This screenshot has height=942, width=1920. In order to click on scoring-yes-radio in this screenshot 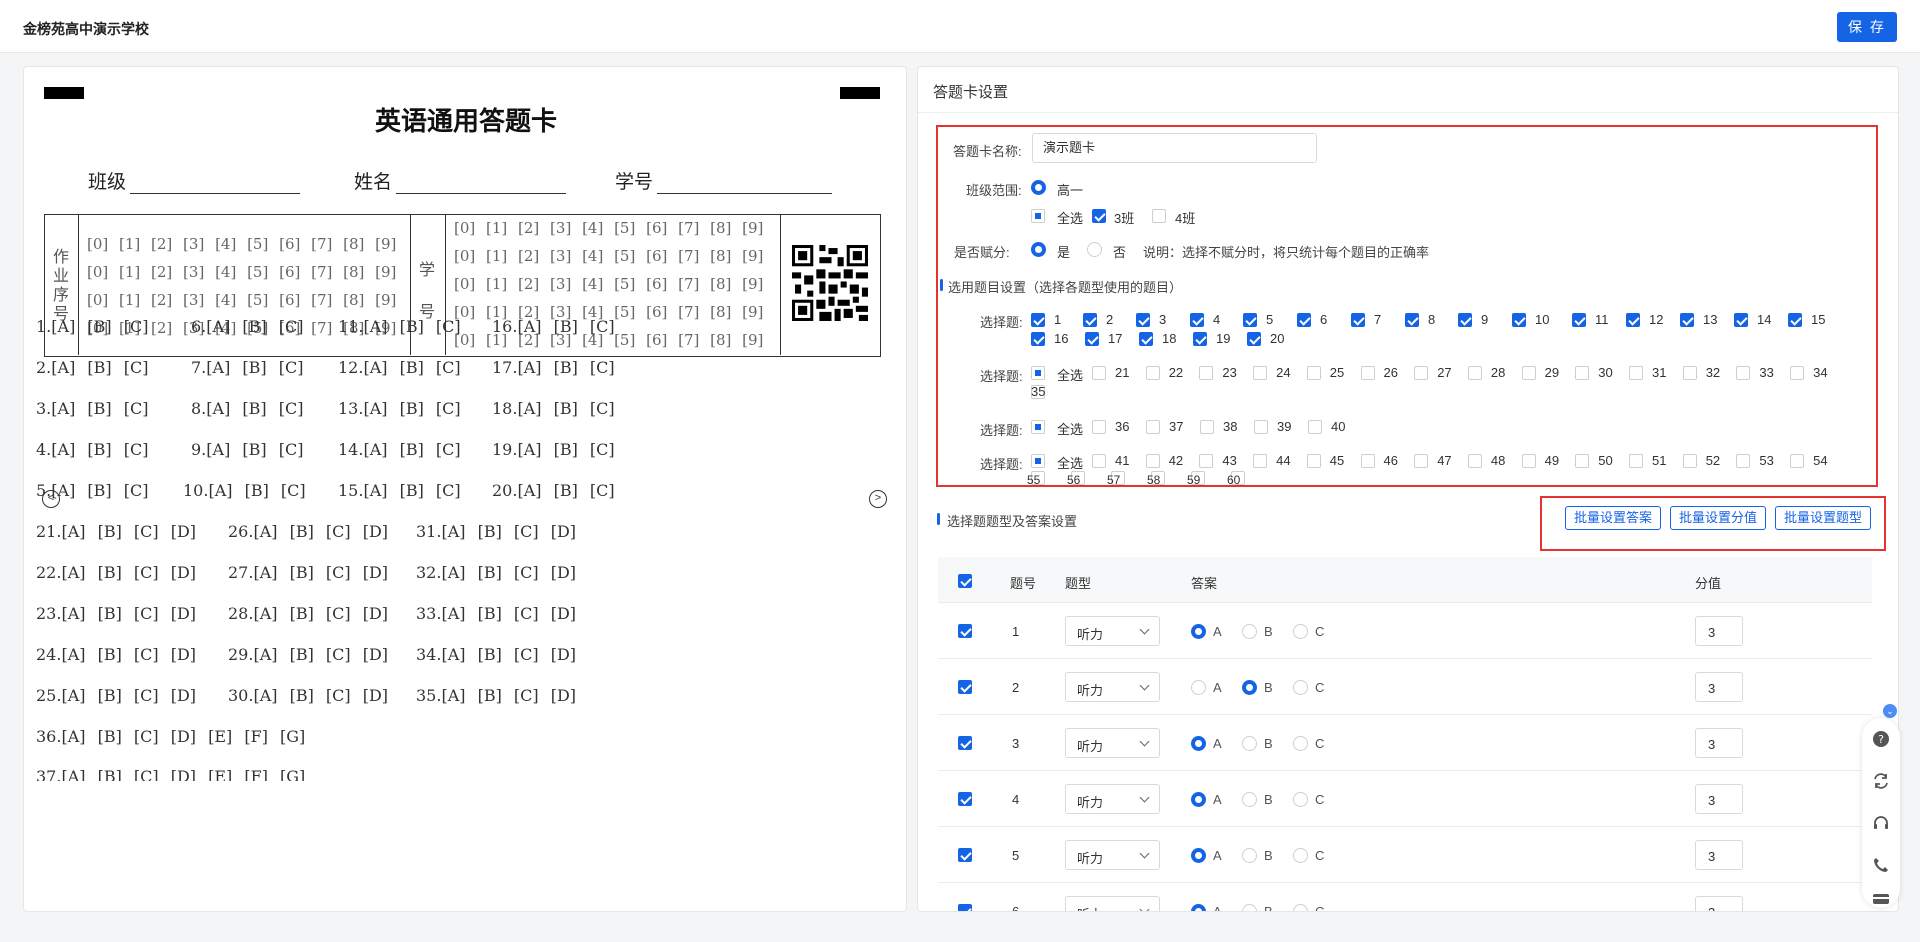, I will do `click(1038, 249)`.